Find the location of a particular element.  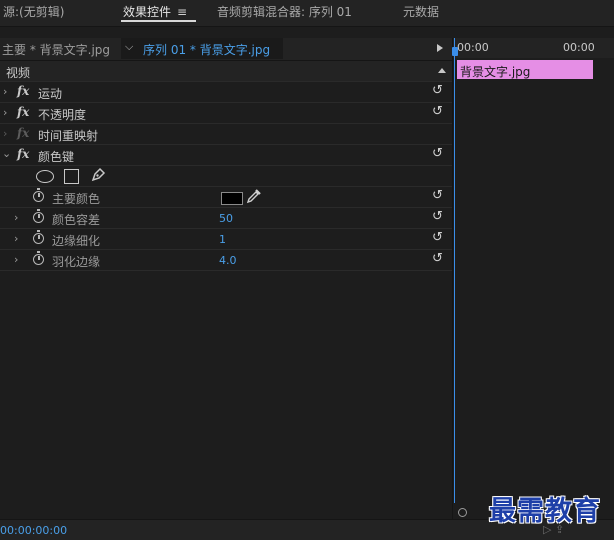

effect-label: 时间重映射 is located at coordinates (68, 136).